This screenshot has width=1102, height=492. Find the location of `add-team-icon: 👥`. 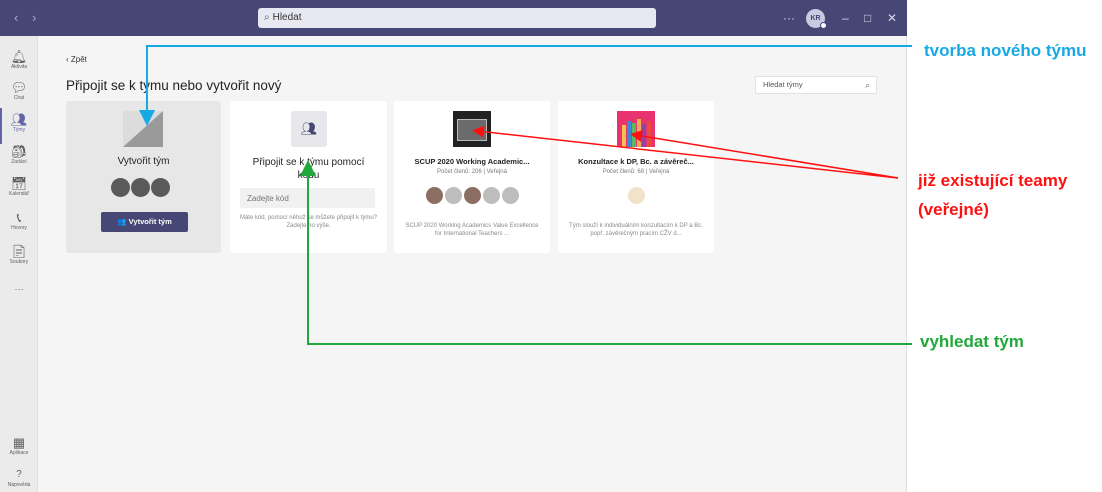

add-team-icon: 👥 is located at coordinates (122, 221).